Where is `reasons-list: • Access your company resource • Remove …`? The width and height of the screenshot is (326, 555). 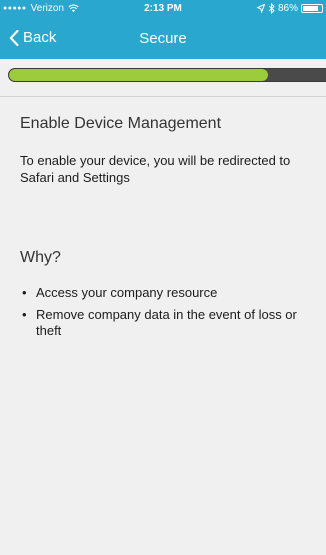 reasons-list: • Access your company resource • Remove … is located at coordinates (168, 315).